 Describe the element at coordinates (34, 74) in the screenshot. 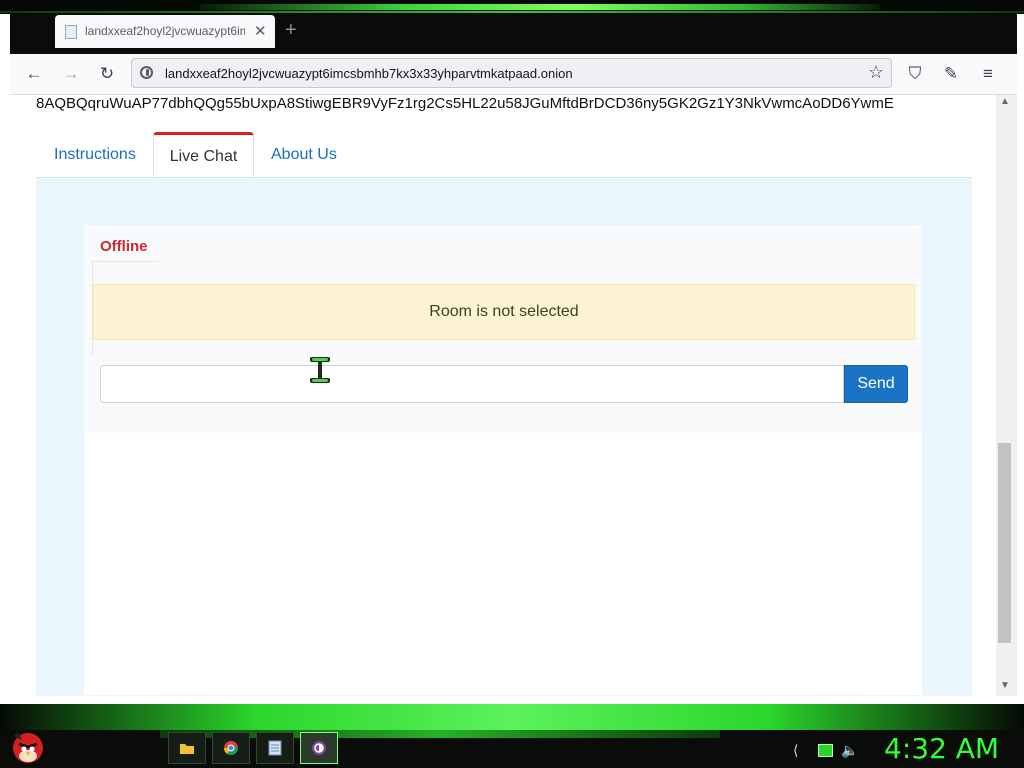

I see `back-button: ←` at that location.